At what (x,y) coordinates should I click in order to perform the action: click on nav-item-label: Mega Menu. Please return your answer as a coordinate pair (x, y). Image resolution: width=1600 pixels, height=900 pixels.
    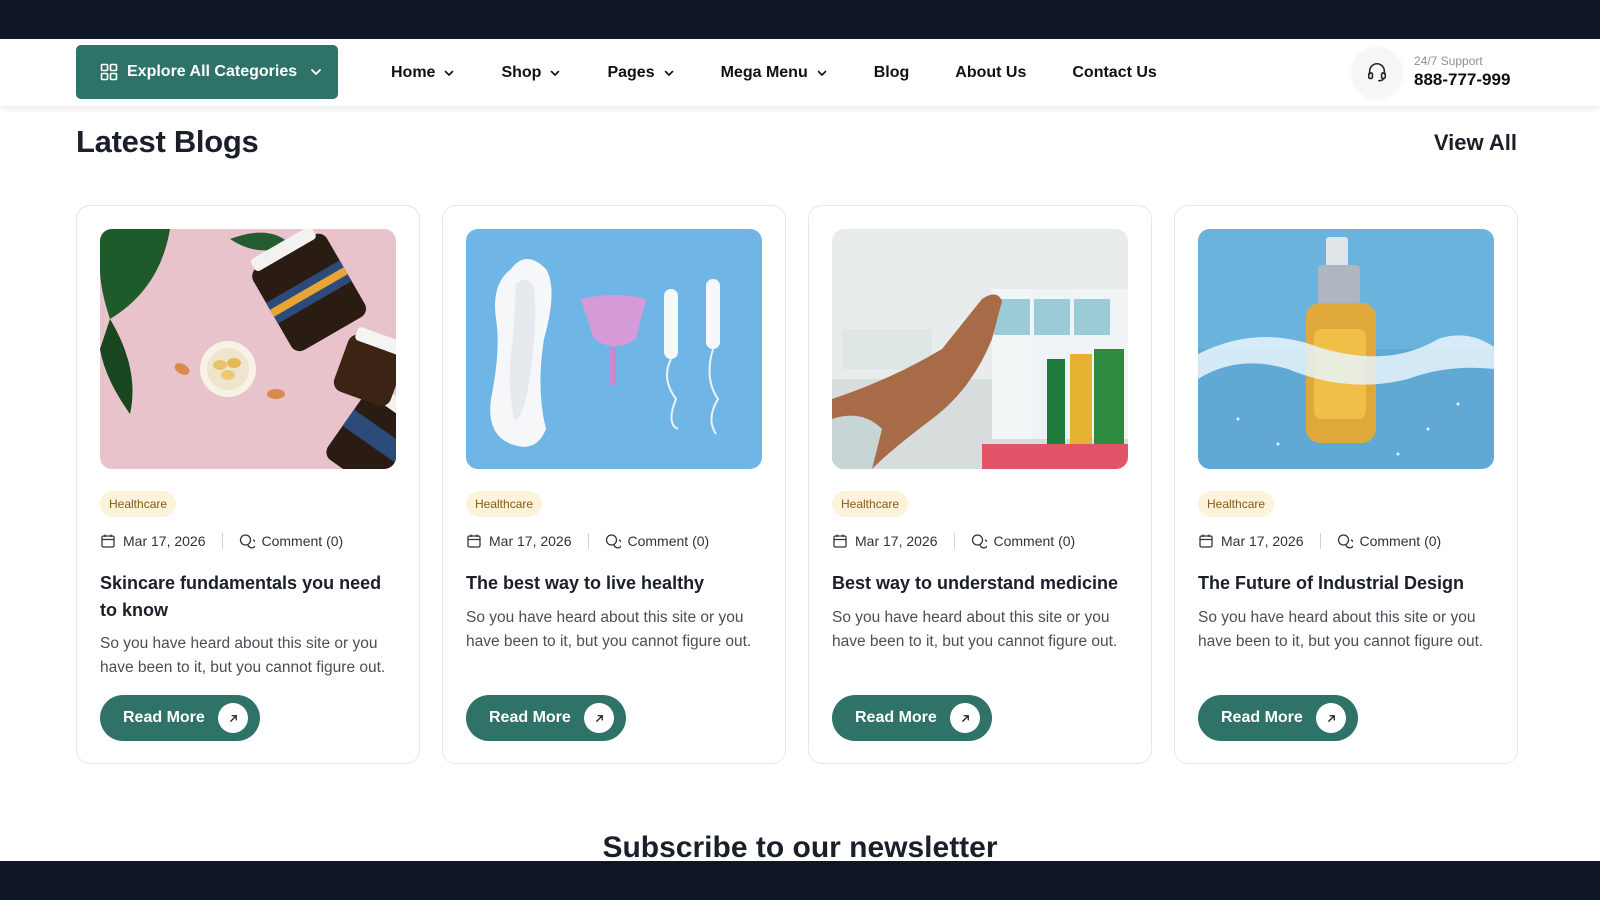
    Looking at the image, I should click on (764, 72).